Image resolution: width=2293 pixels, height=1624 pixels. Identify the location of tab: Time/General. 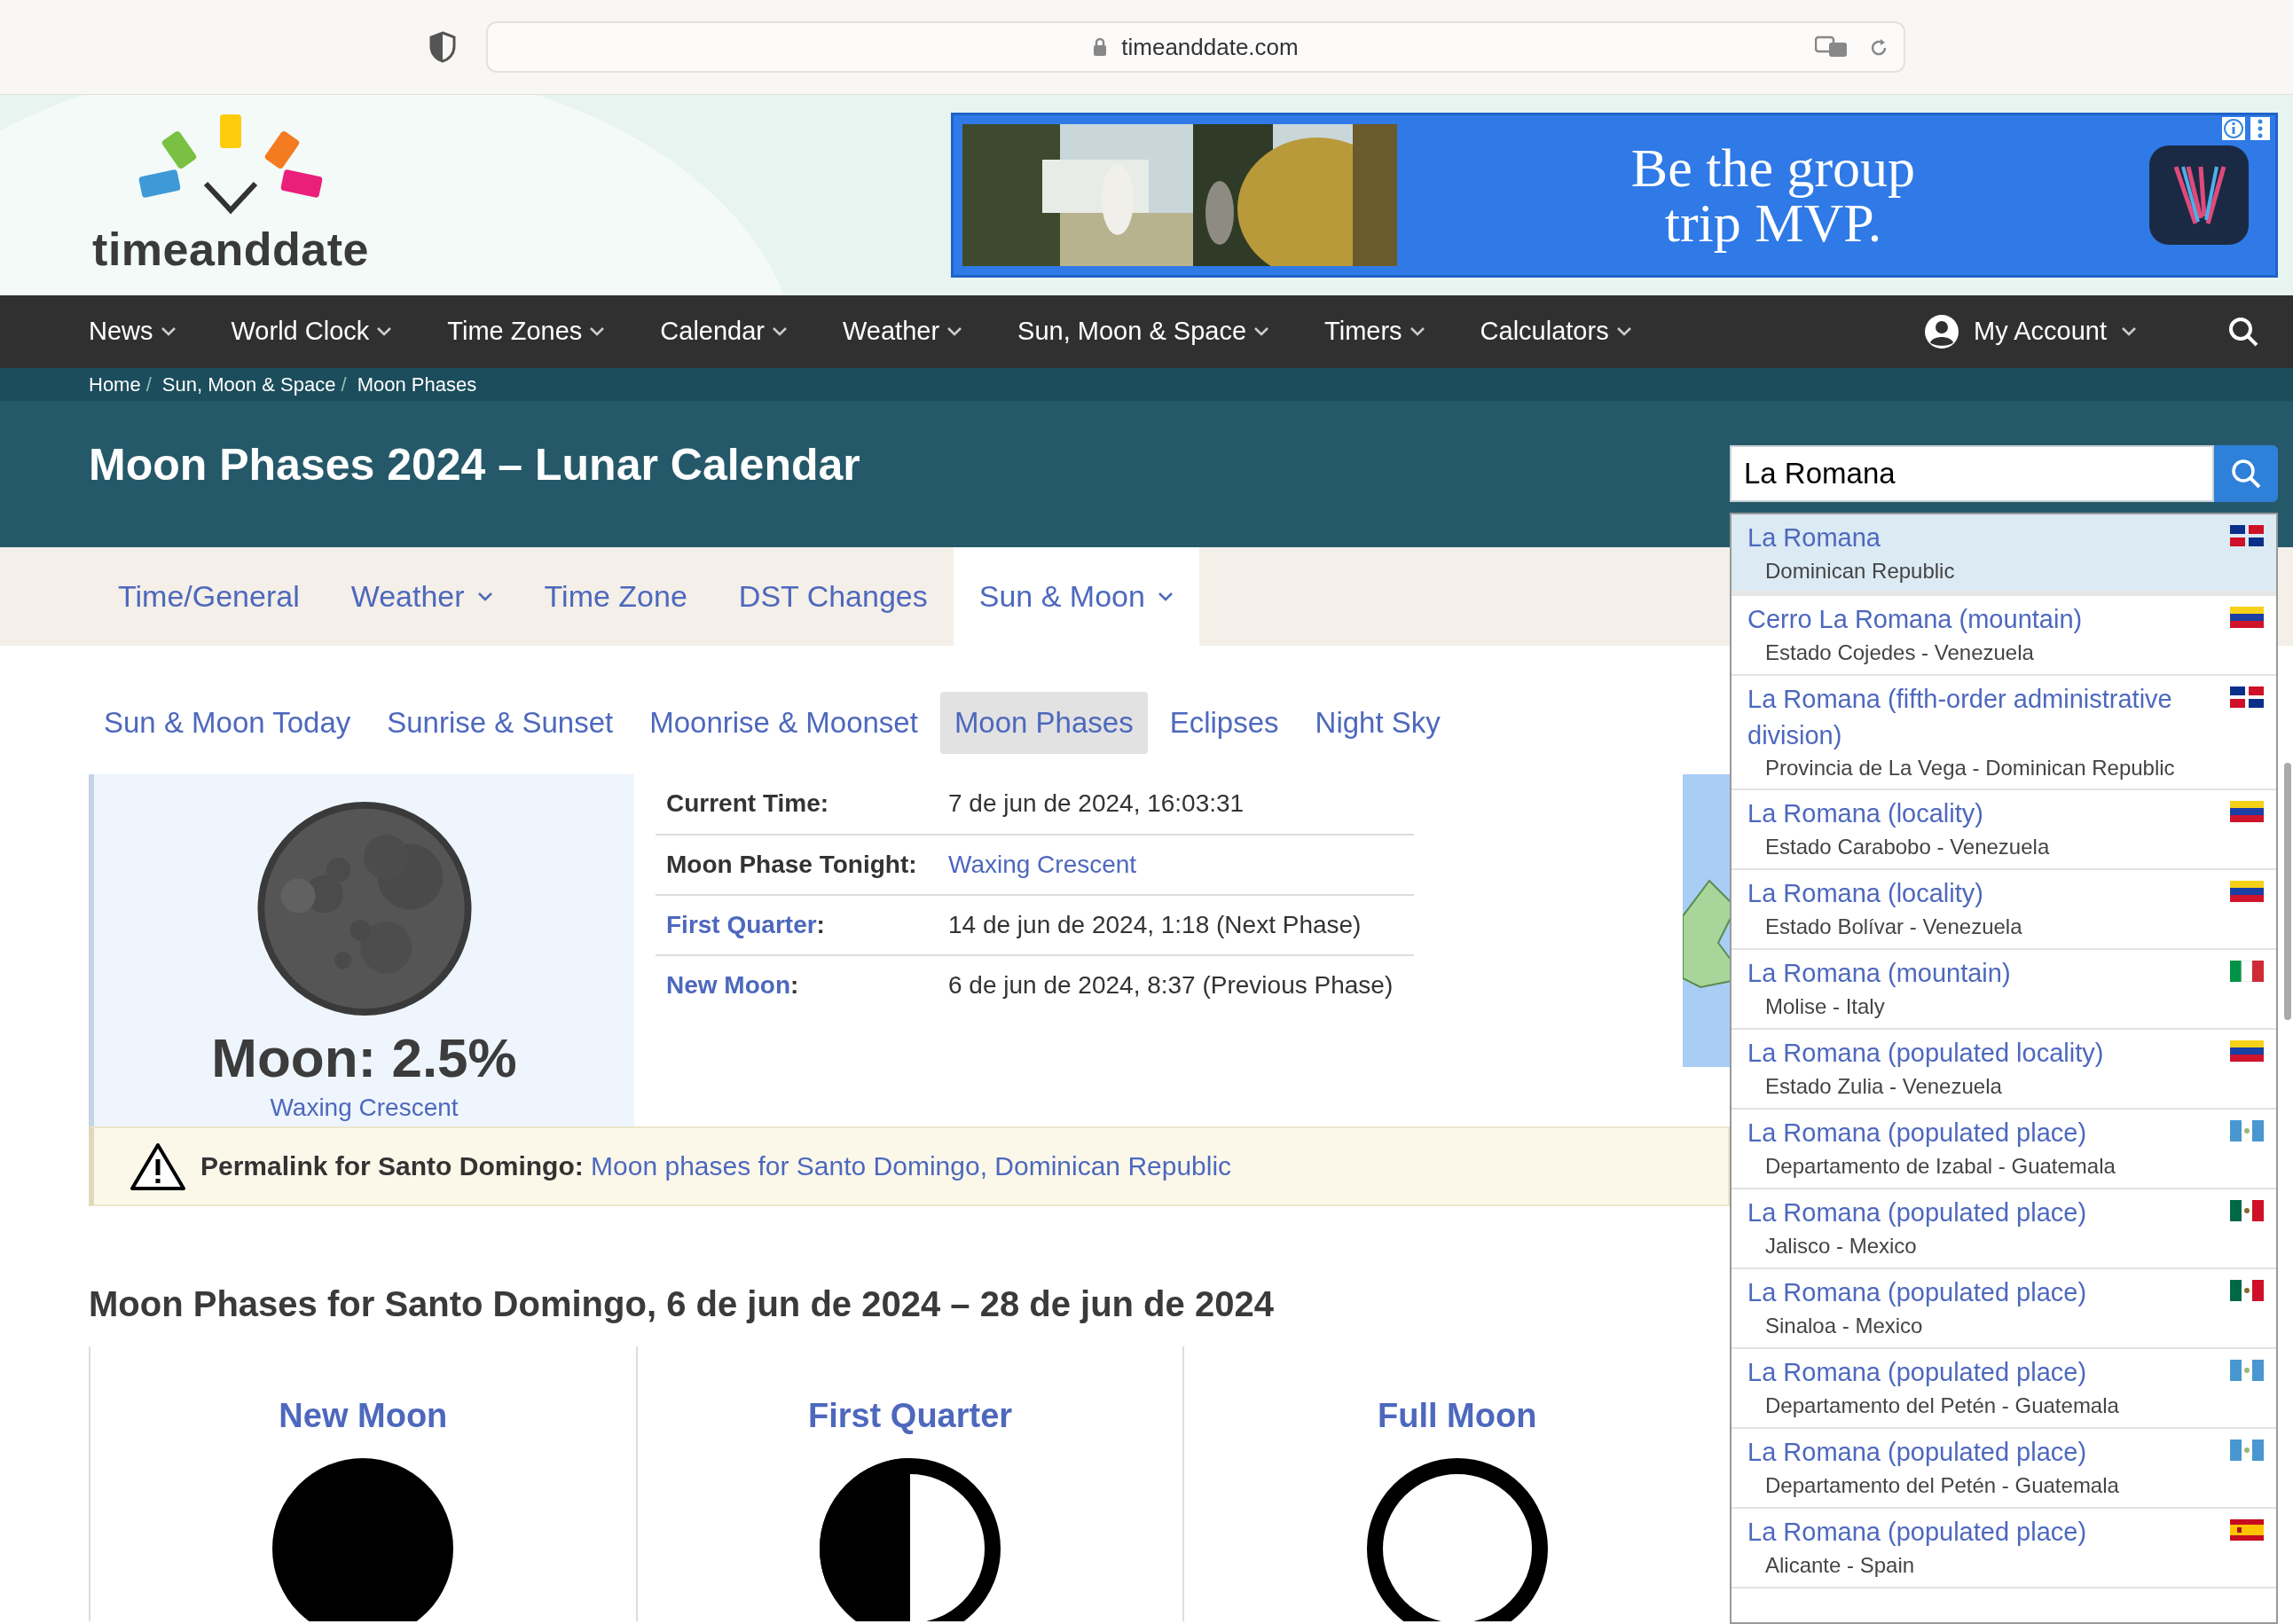
(209, 596).